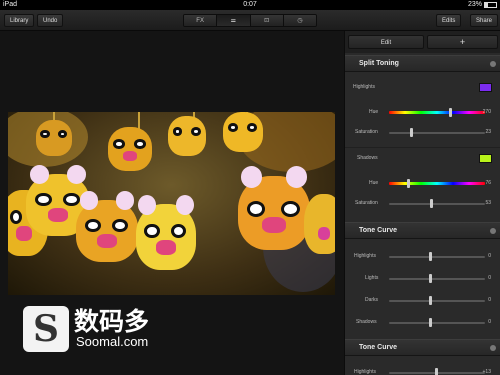 The width and height of the screenshot is (500, 375). I want to click on saturation-slider, so click(437, 133).